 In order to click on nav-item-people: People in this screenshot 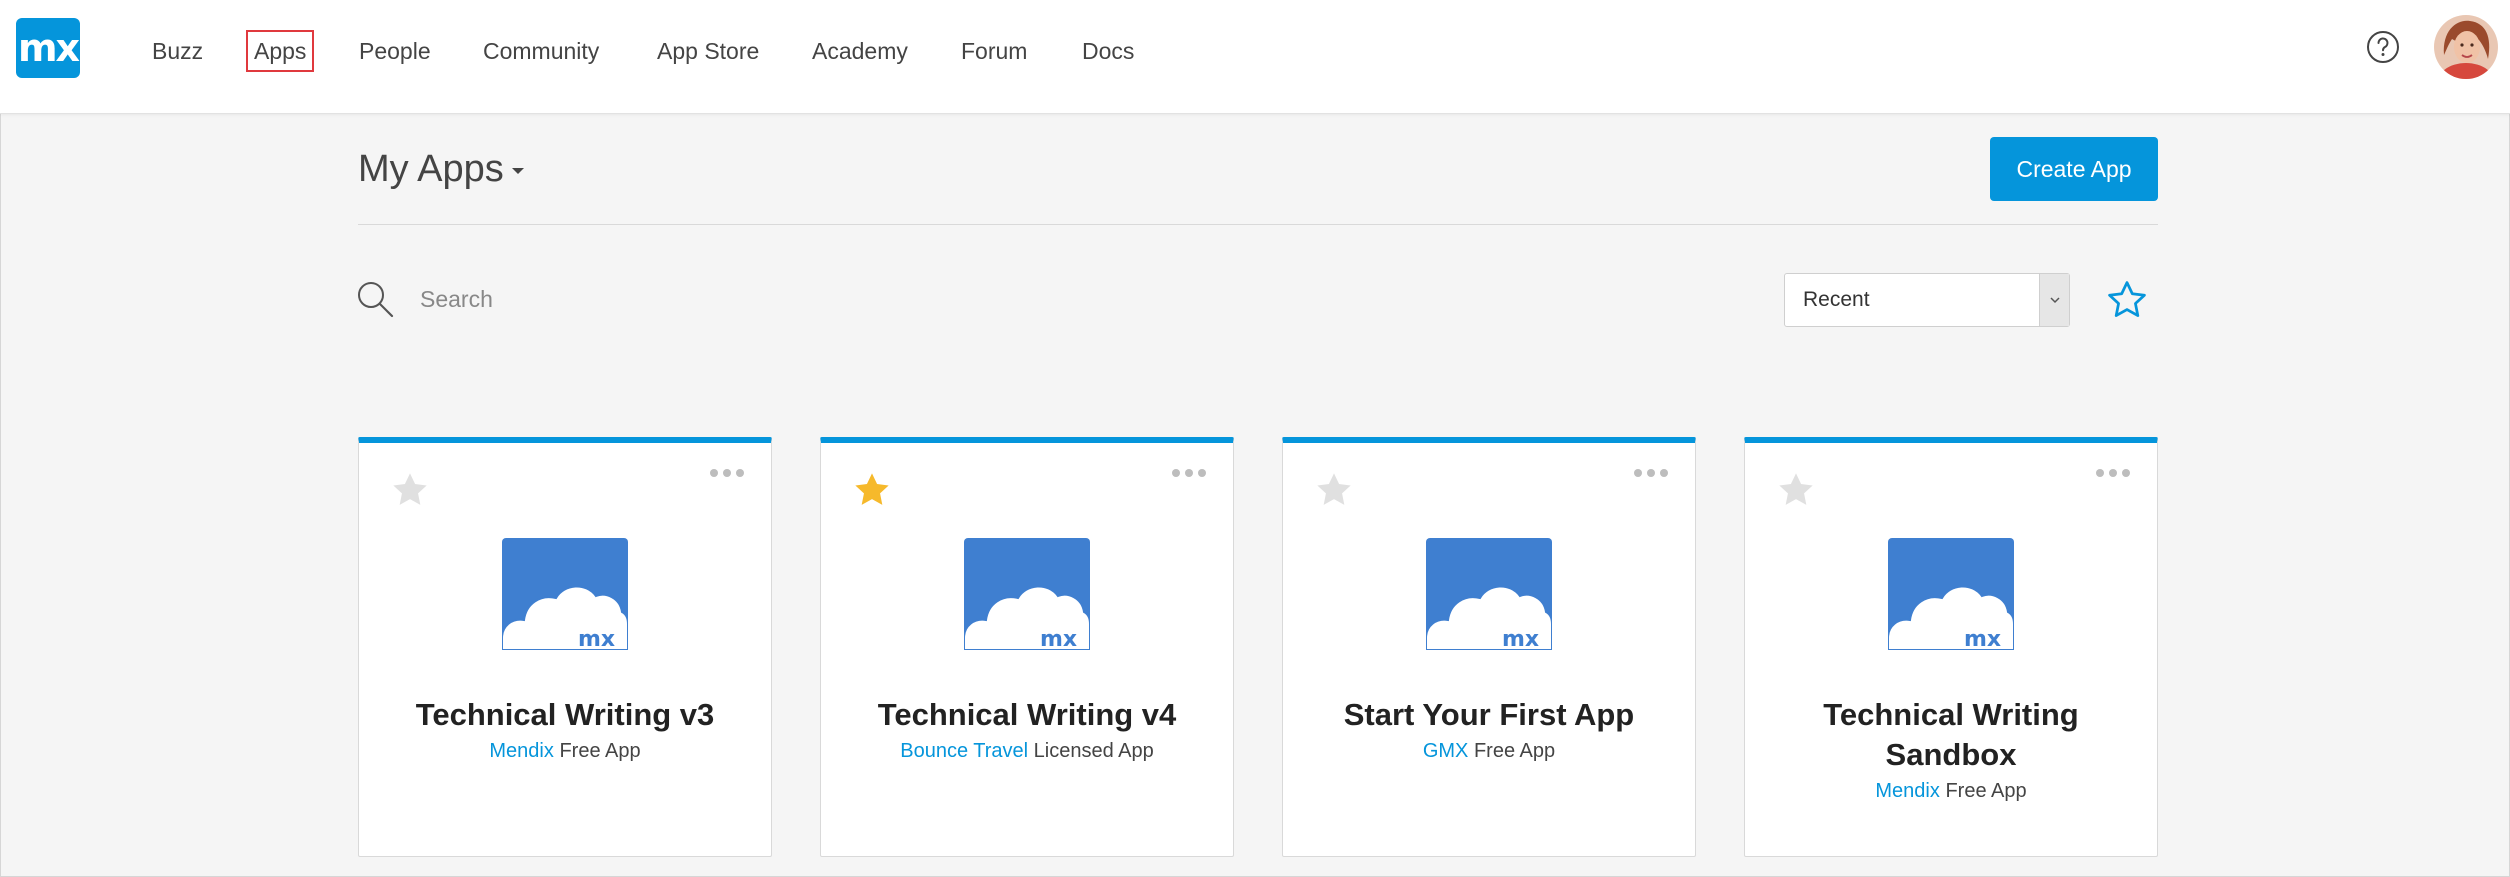, I will do `click(395, 51)`.